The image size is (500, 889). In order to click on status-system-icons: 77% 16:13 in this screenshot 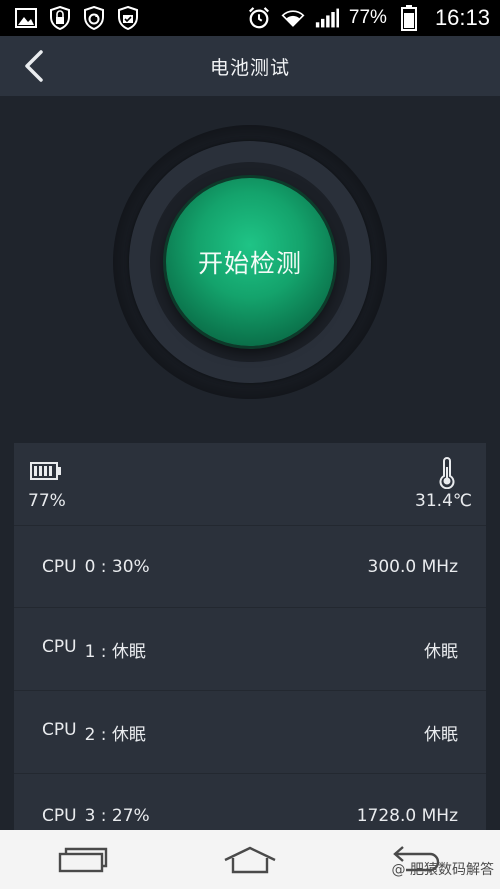, I will do `click(368, 18)`.